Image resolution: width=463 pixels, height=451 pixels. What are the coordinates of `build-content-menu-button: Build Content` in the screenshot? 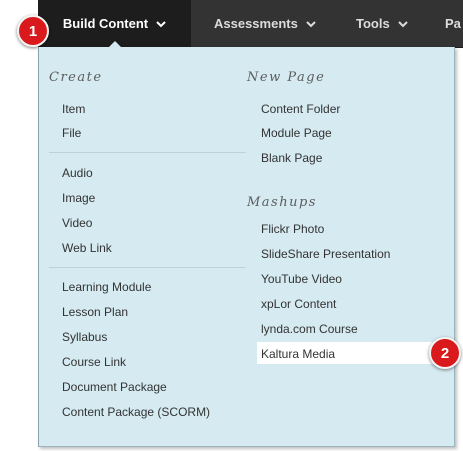 It's located at (114, 24).